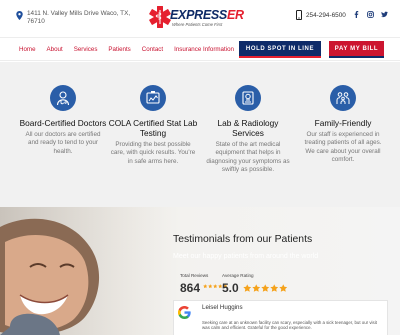 This screenshot has height=335, width=400. What do you see at coordinates (204, 49) in the screenshot?
I see `nav-insurance-information: Insurance Information` at bounding box center [204, 49].